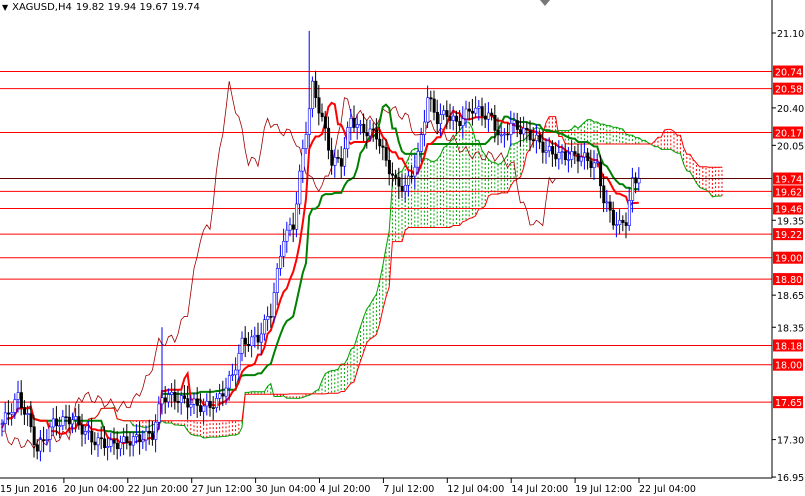 The height and width of the screenshot is (496, 805). What do you see at coordinates (545, 3) in the screenshot?
I see `shift-marker-icon` at bounding box center [545, 3].